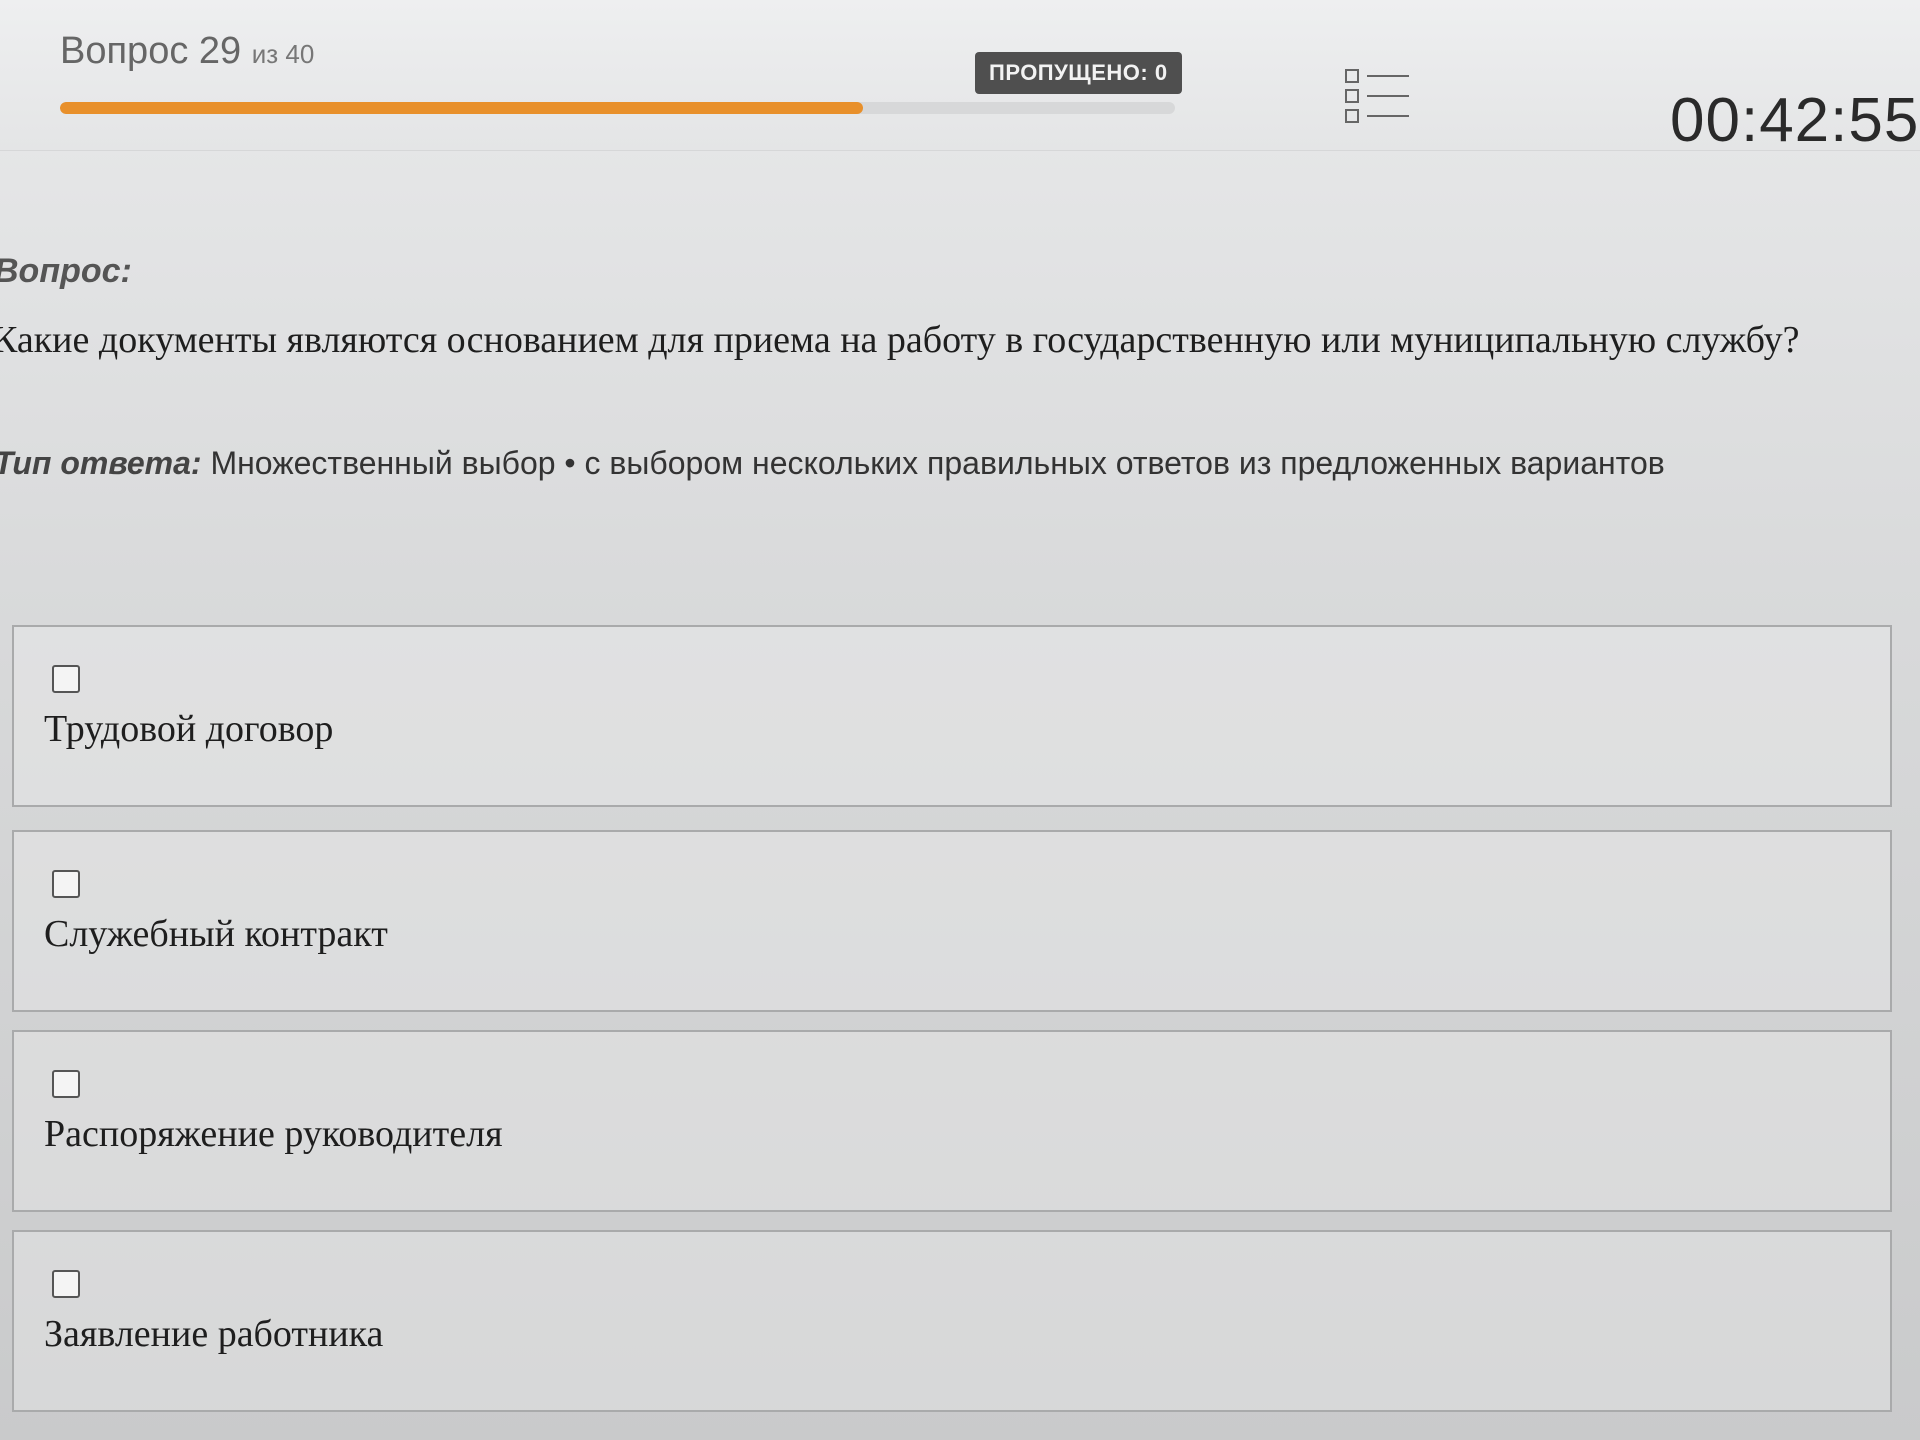 Image resolution: width=1920 pixels, height=1440 pixels. I want to click on answer-type-label: Тип ответа:, so click(101, 463).